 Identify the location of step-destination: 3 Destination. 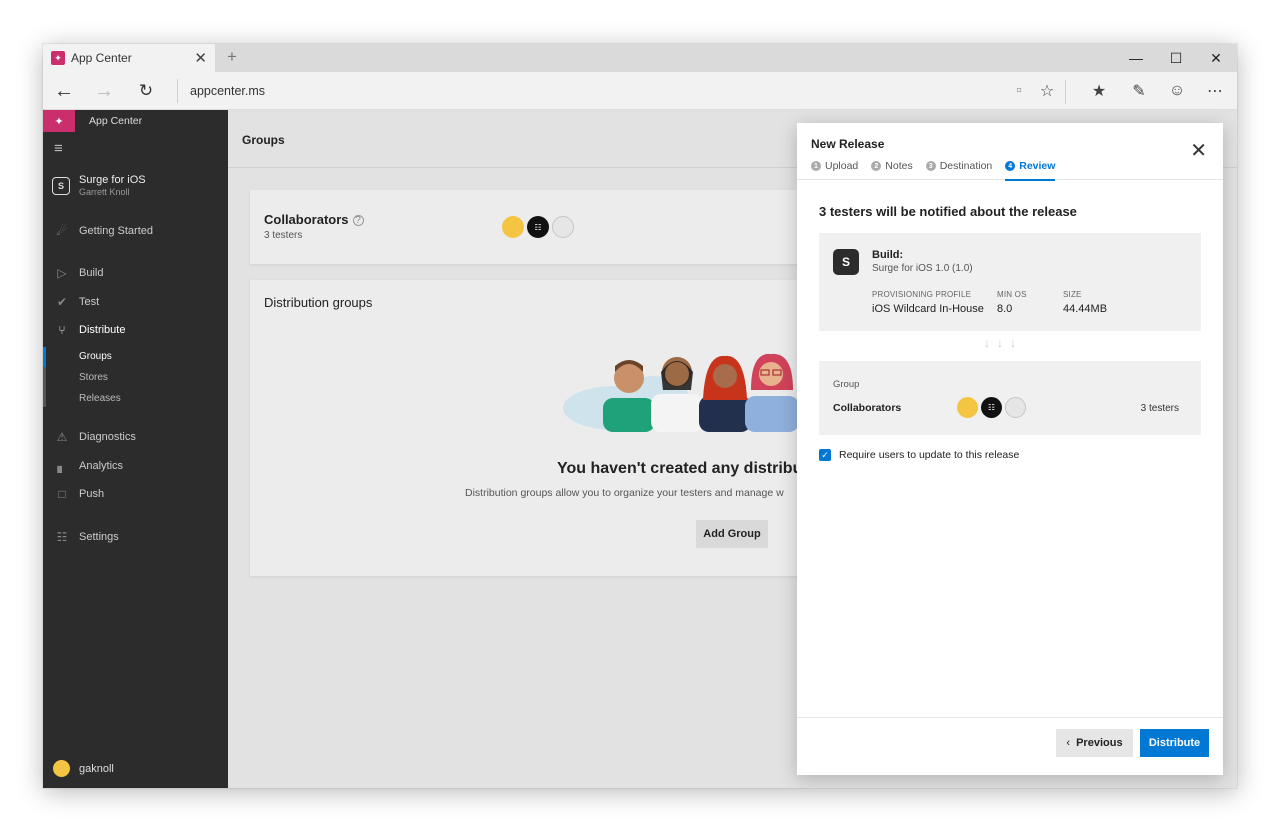
(959, 166).